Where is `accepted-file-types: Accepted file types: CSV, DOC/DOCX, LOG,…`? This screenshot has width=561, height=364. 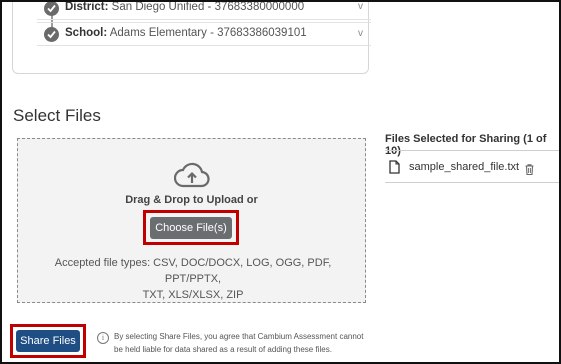
accepted-file-types: Accepted file types: CSV, DOC/DOCX, LOG,… is located at coordinates (193, 279).